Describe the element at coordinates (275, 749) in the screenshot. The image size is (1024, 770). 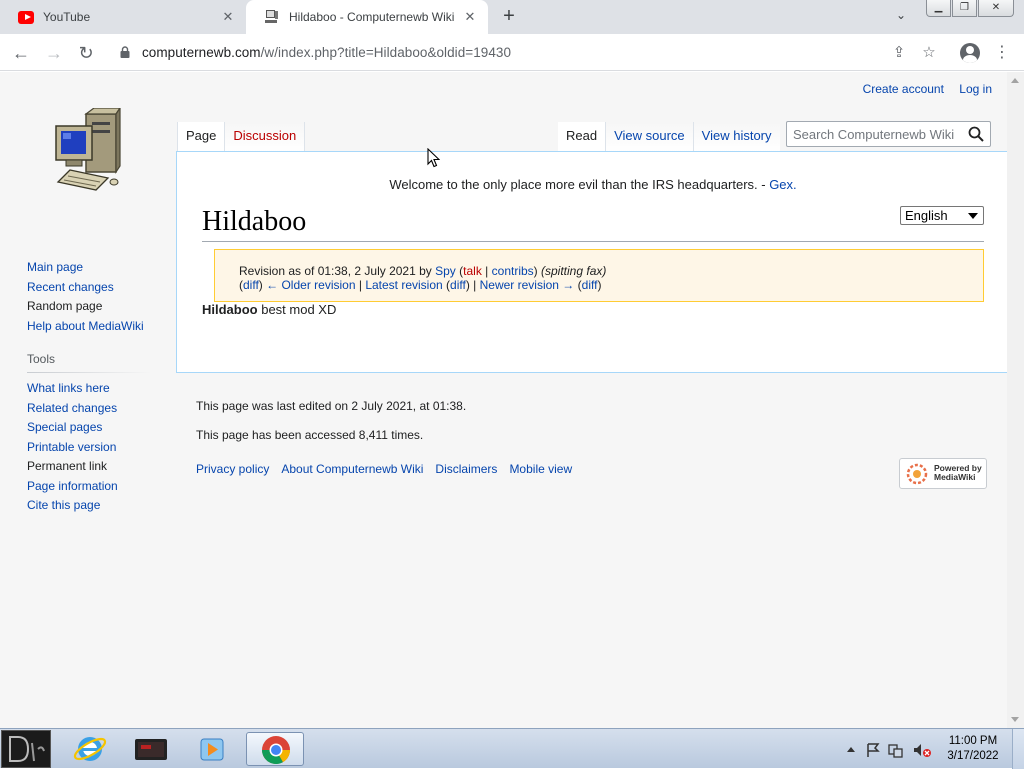
I see `chrome-taskbar-icon` at that location.